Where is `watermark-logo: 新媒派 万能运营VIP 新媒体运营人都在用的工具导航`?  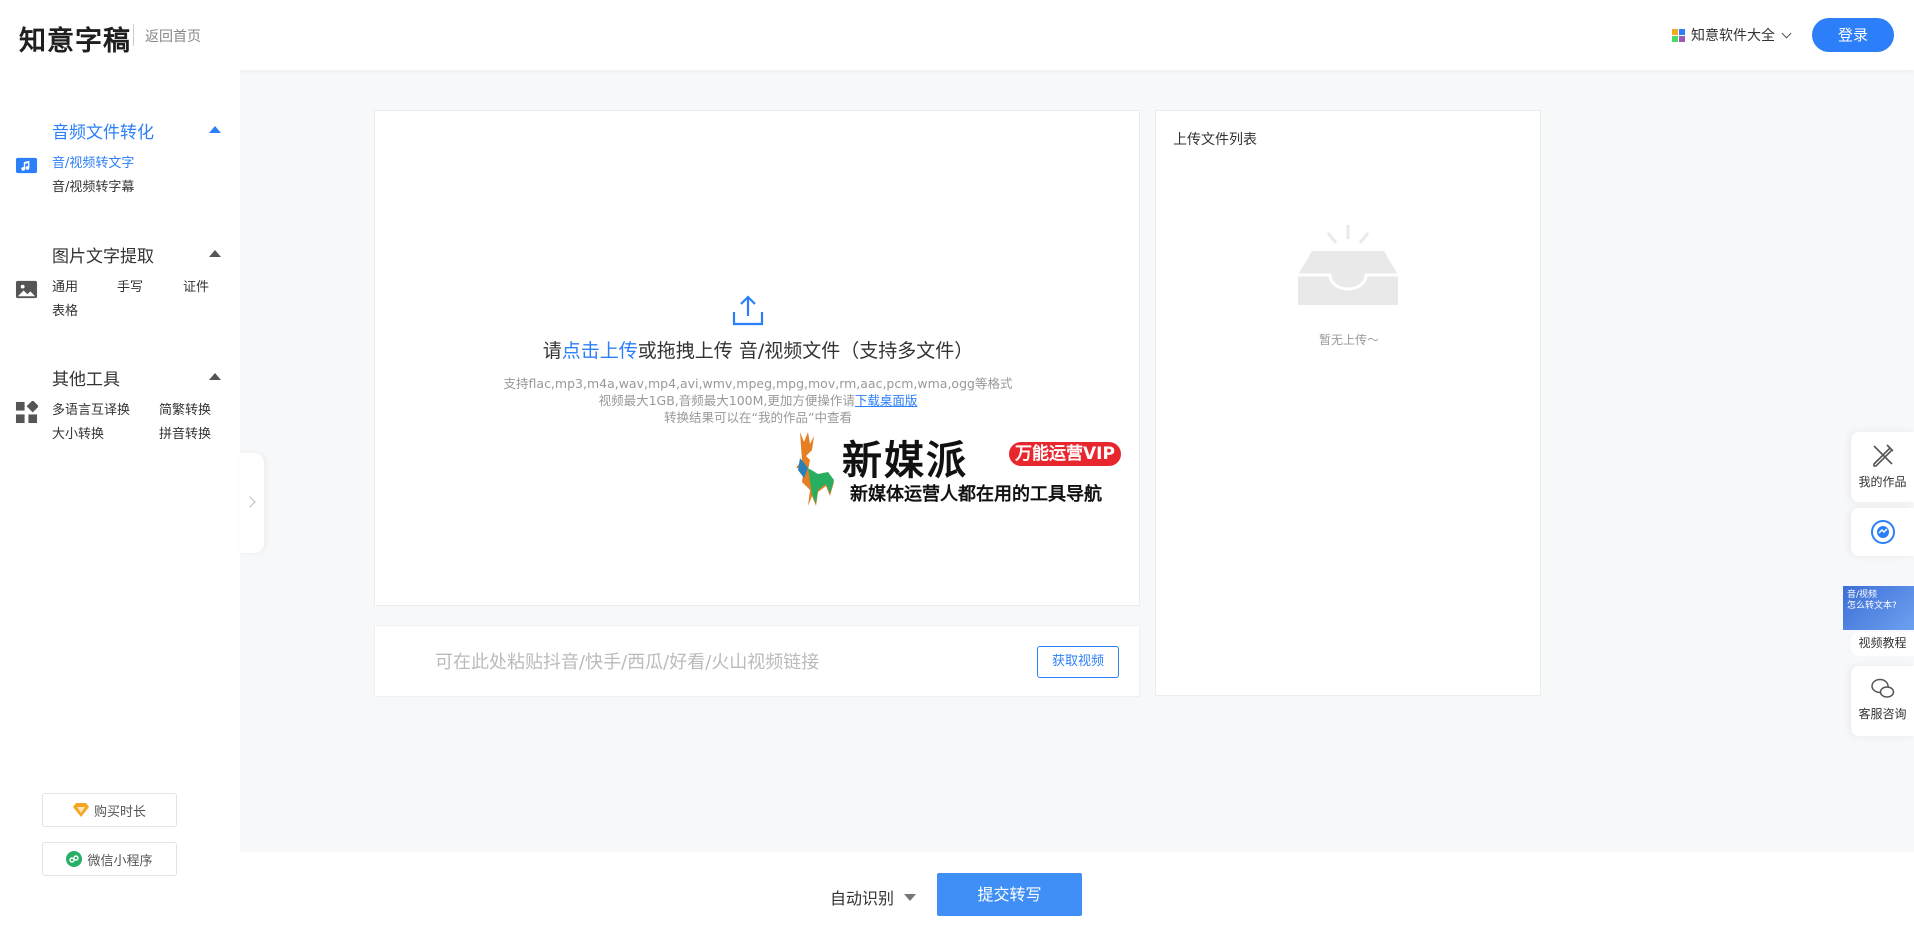 watermark-logo: 新媒派 万能运营VIP 新媒体运营人都在用的工具导航 is located at coordinates (957, 469).